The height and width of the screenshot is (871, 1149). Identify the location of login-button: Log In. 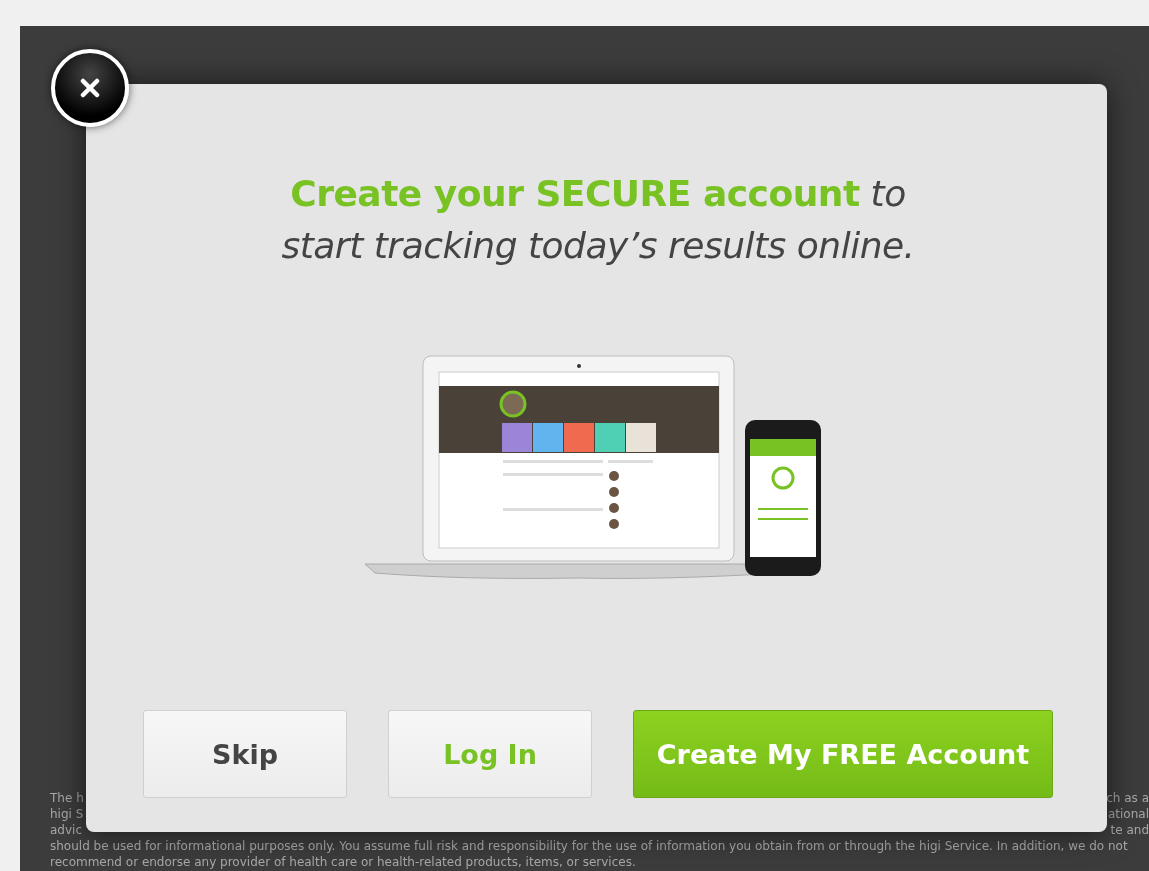
(490, 754).